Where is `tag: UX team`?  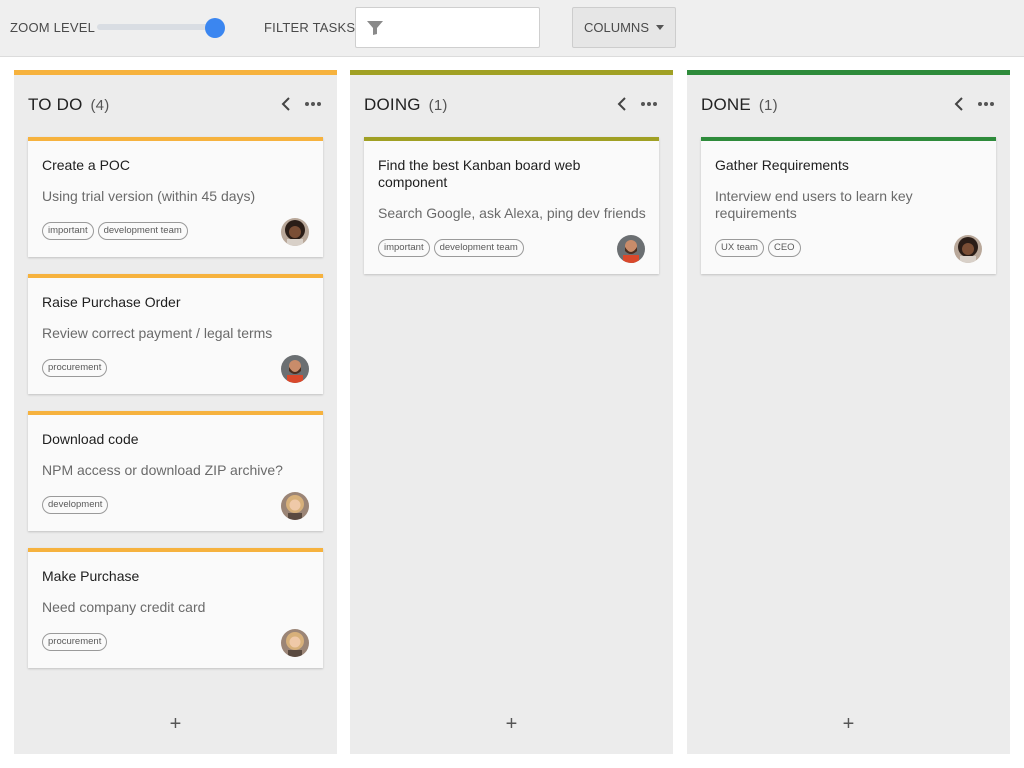 tag: UX team is located at coordinates (739, 248).